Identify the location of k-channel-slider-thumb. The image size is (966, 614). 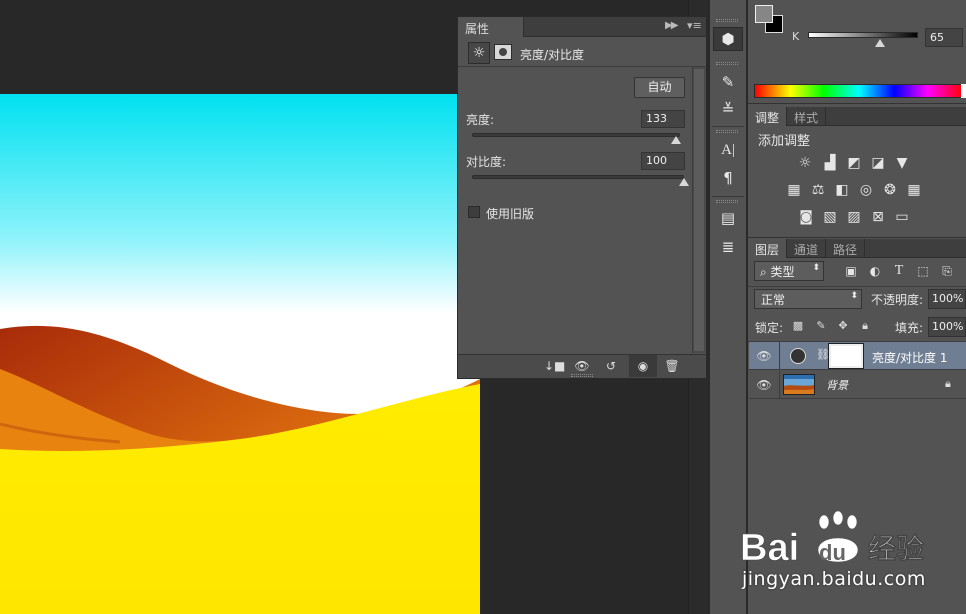
(880, 43).